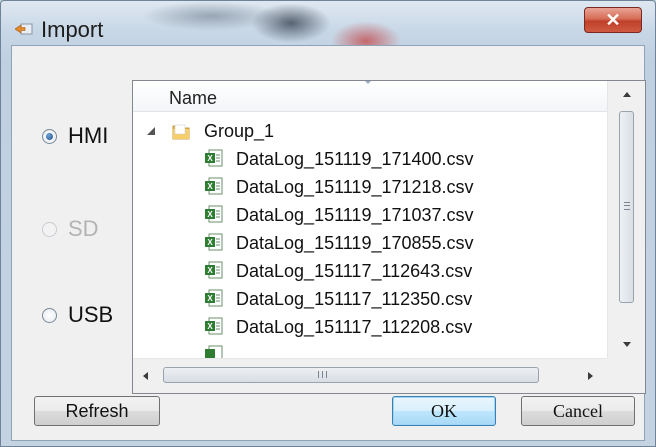  What do you see at coordinates (72, 29) in the screenshot?
I see `dialog-title: Import` at bounding box center [72, 29].